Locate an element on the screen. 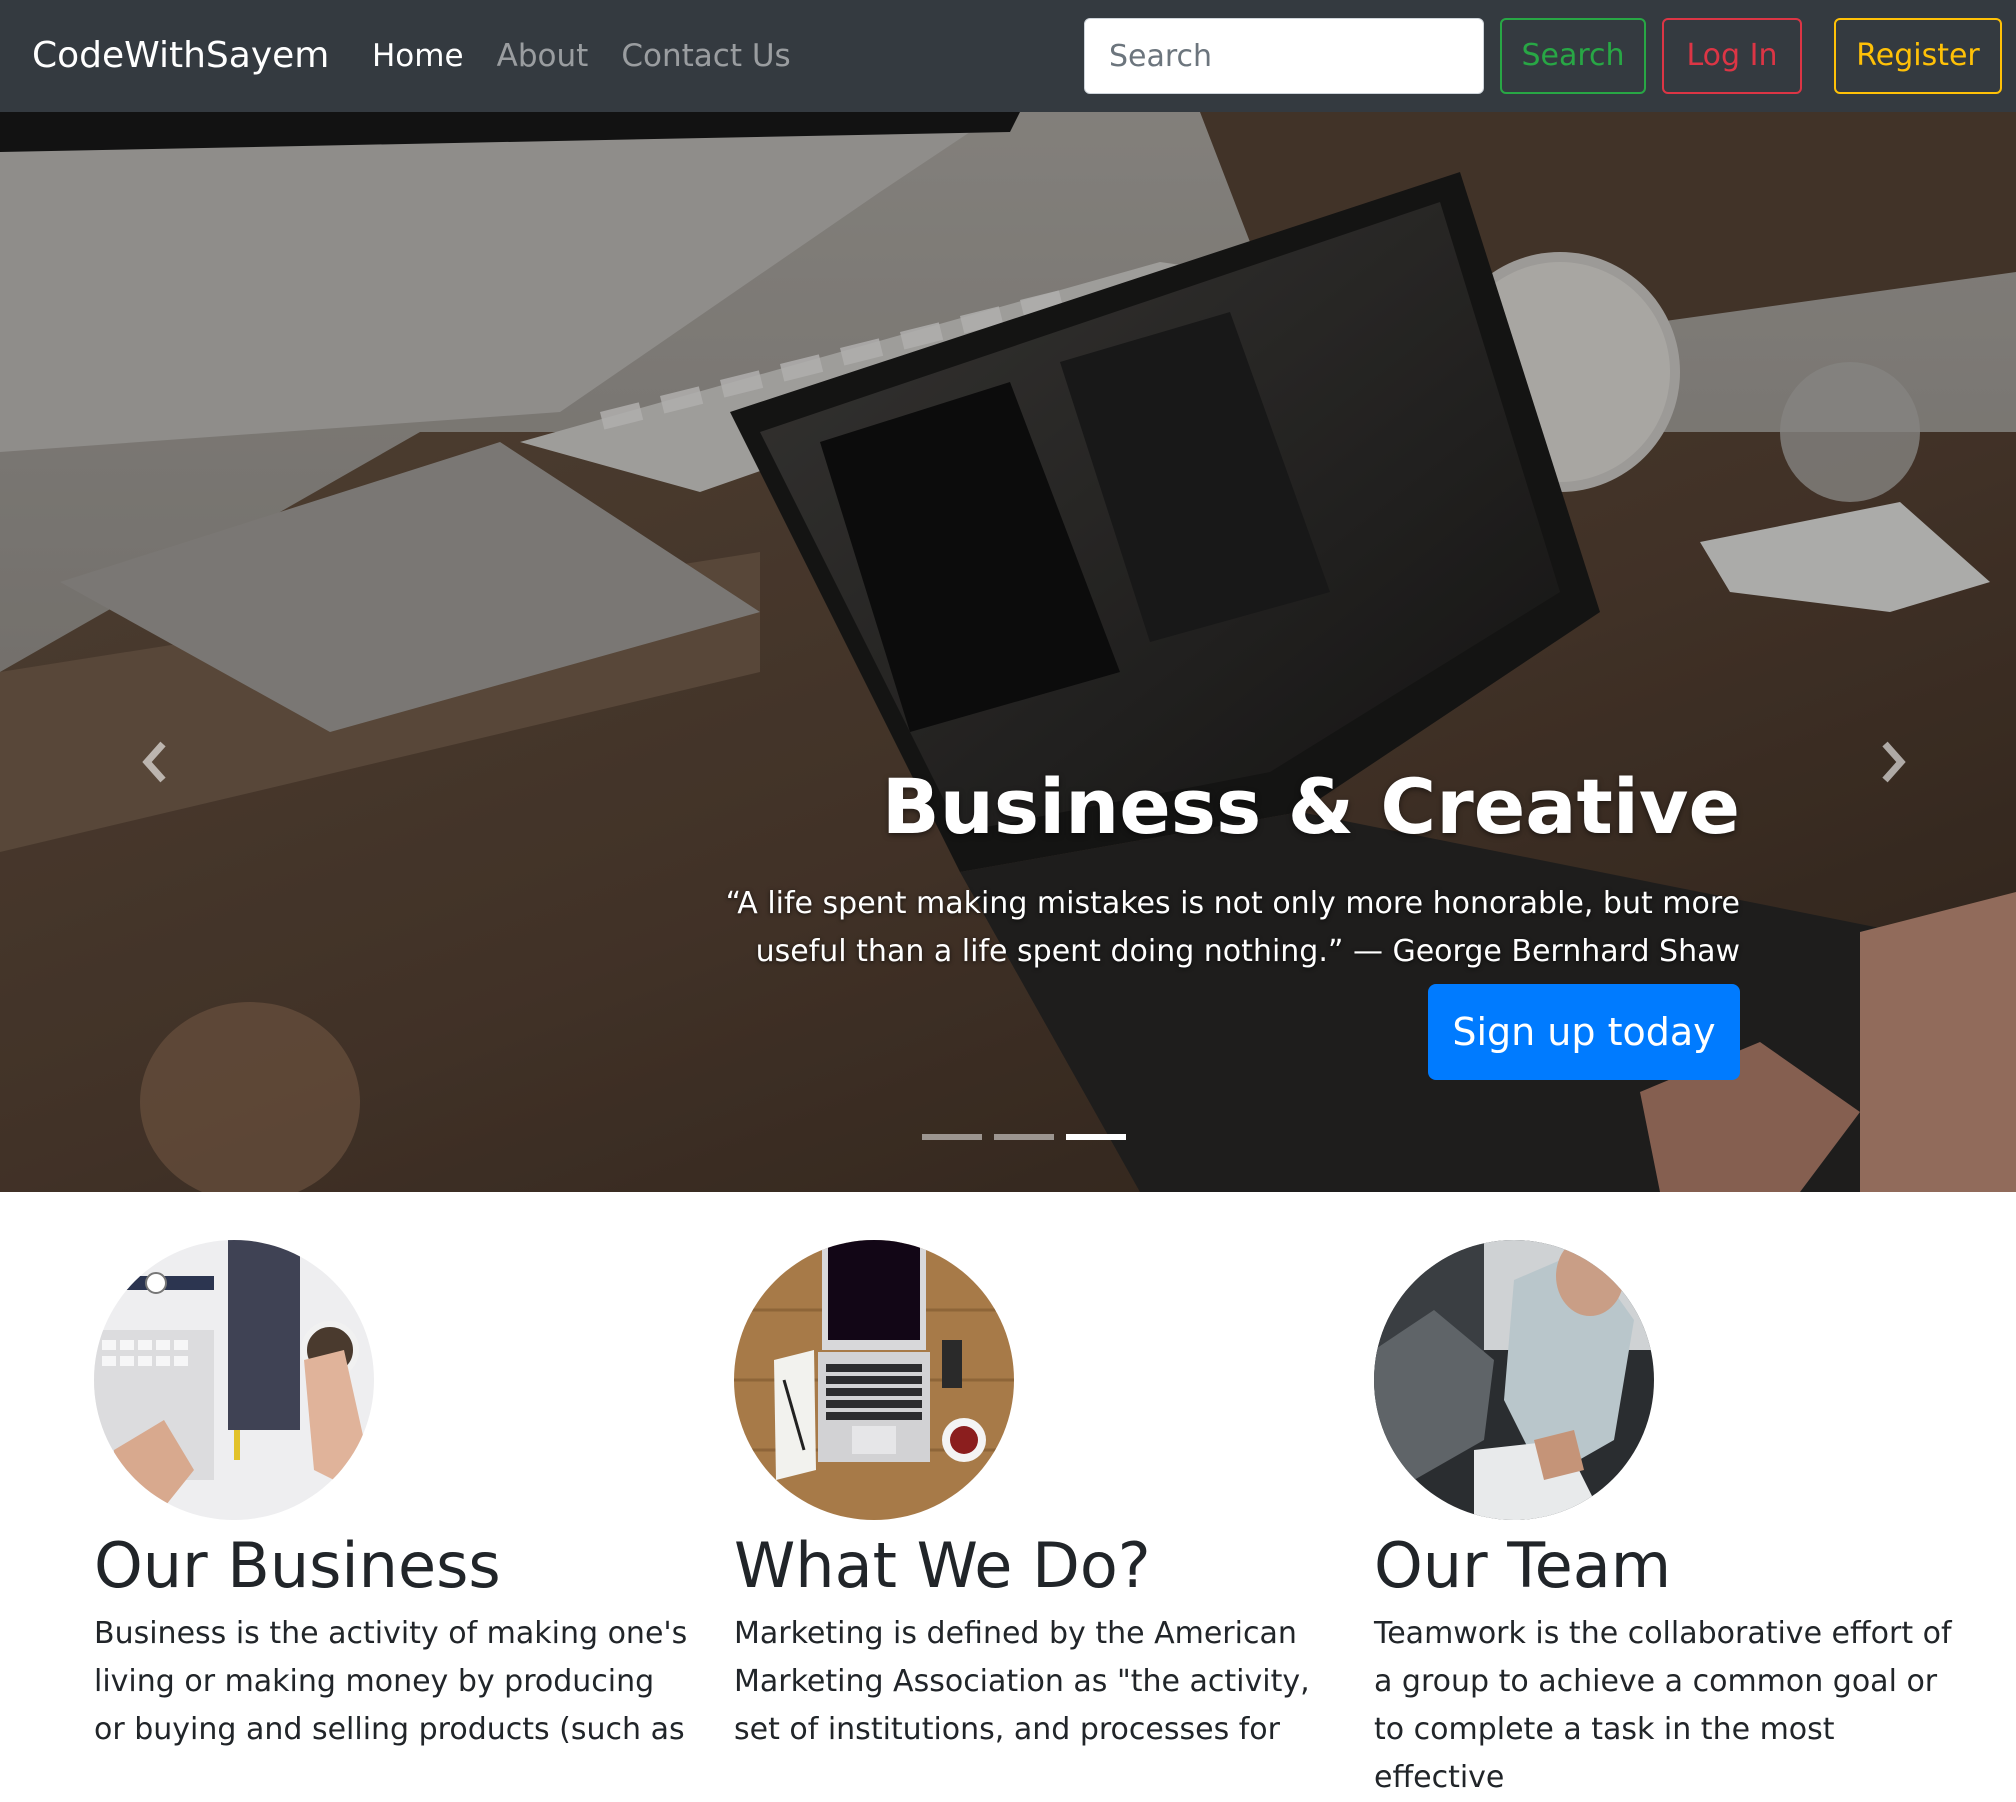  nav-links: Home About Contact Us is located at coordinates (595, 56).